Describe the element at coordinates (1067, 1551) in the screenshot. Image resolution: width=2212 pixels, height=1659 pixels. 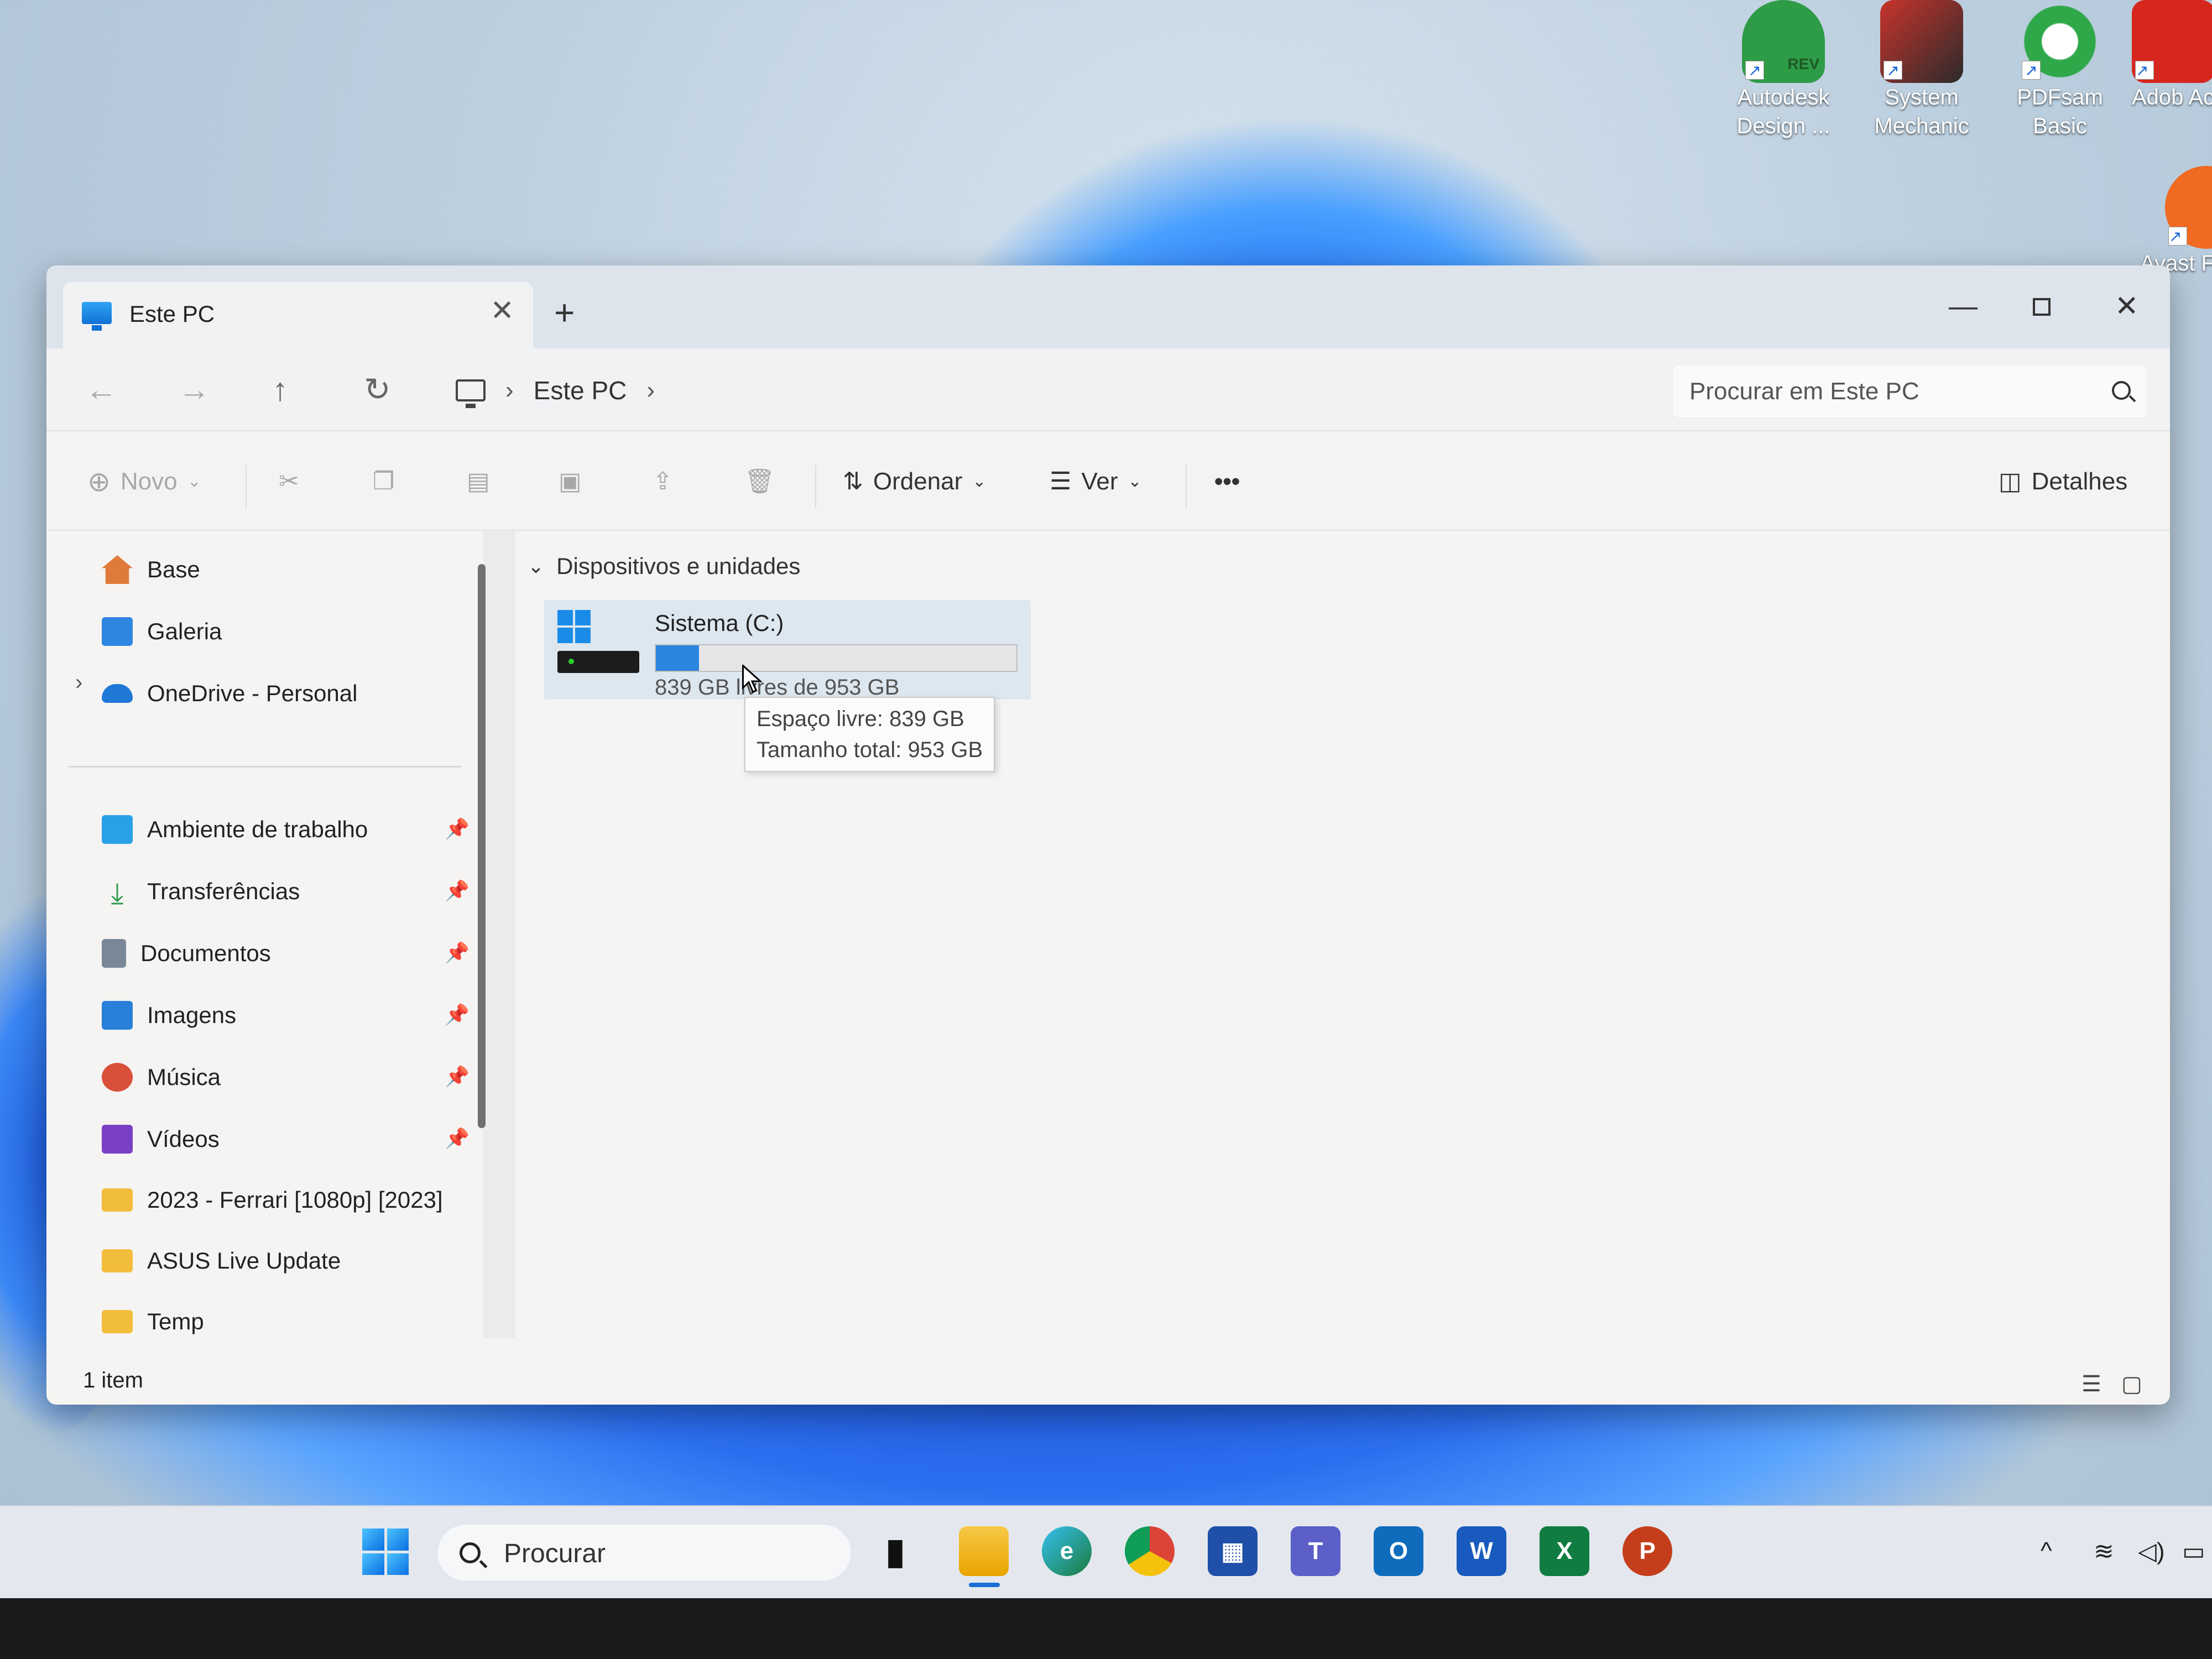
I see `edge-taskbar-button: e` at that location.